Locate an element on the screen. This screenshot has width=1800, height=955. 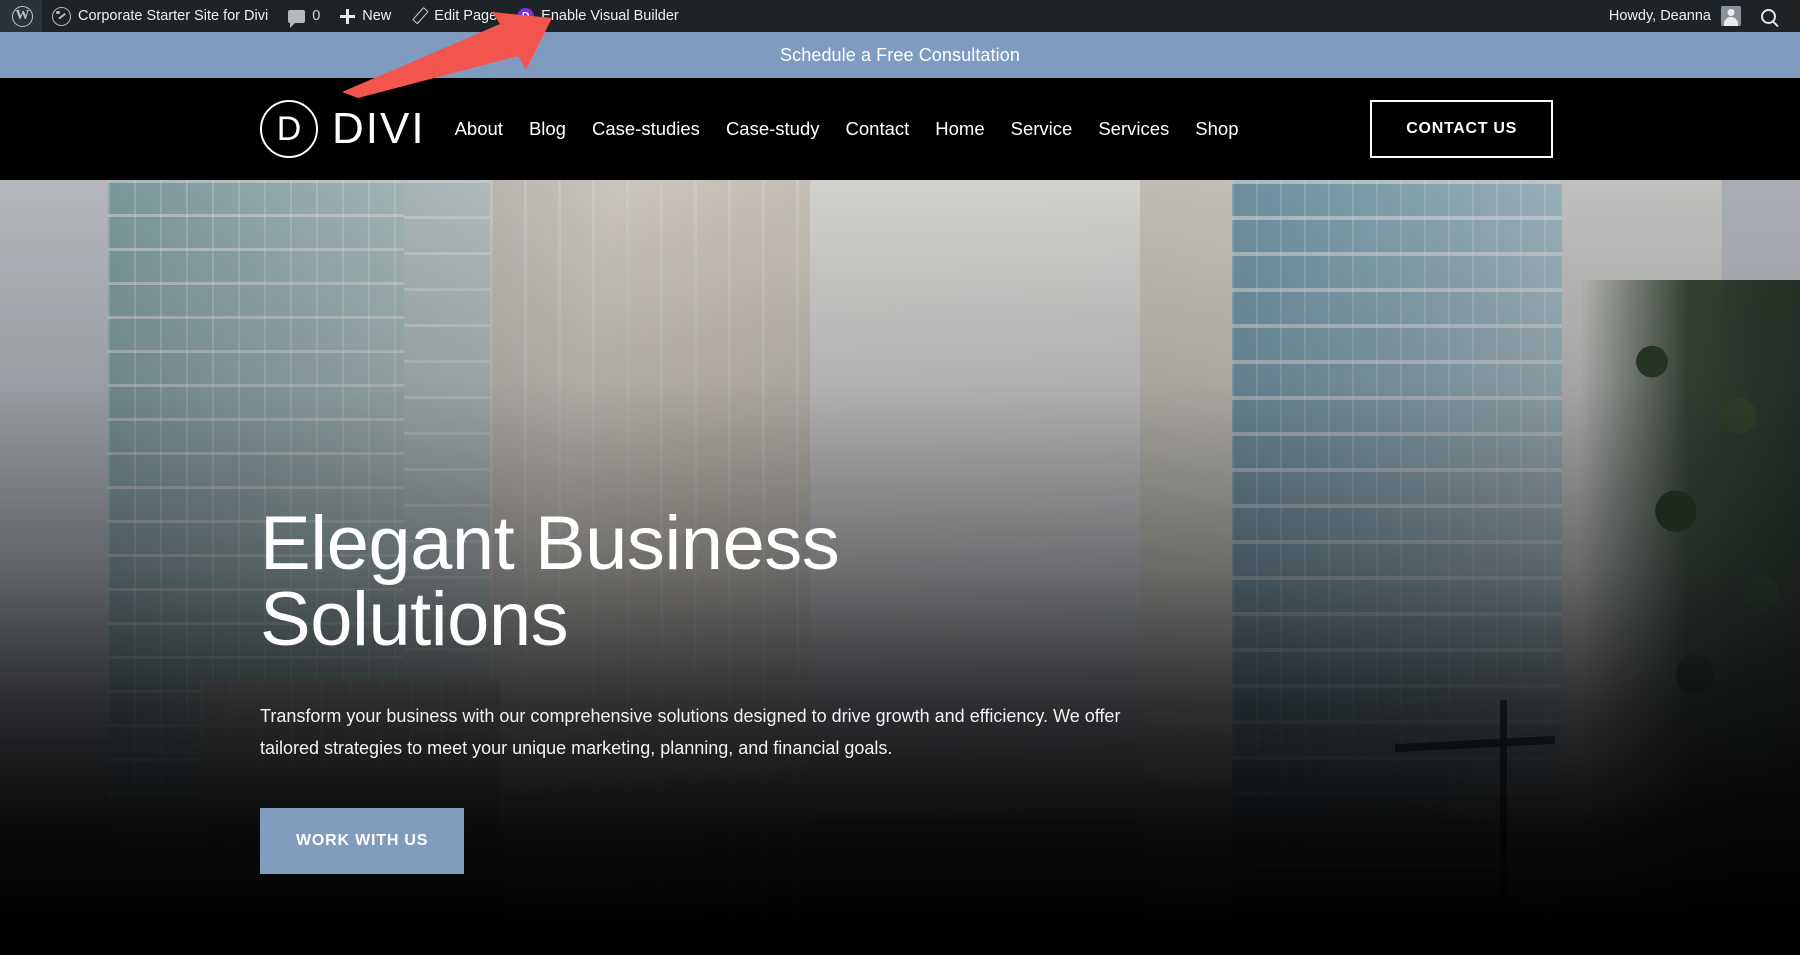
promo-banner: Schedule a Free Consultation is located at coordinates (900, 55).